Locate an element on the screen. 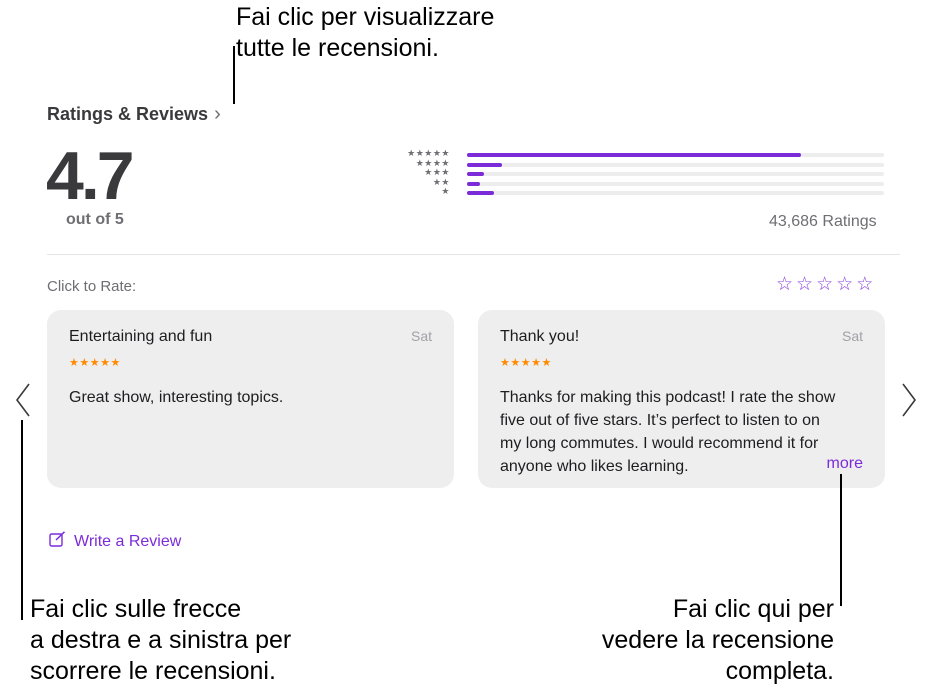  ratings-reviews-link: Ratings & Reviews › is located at coordinates (134, 114).